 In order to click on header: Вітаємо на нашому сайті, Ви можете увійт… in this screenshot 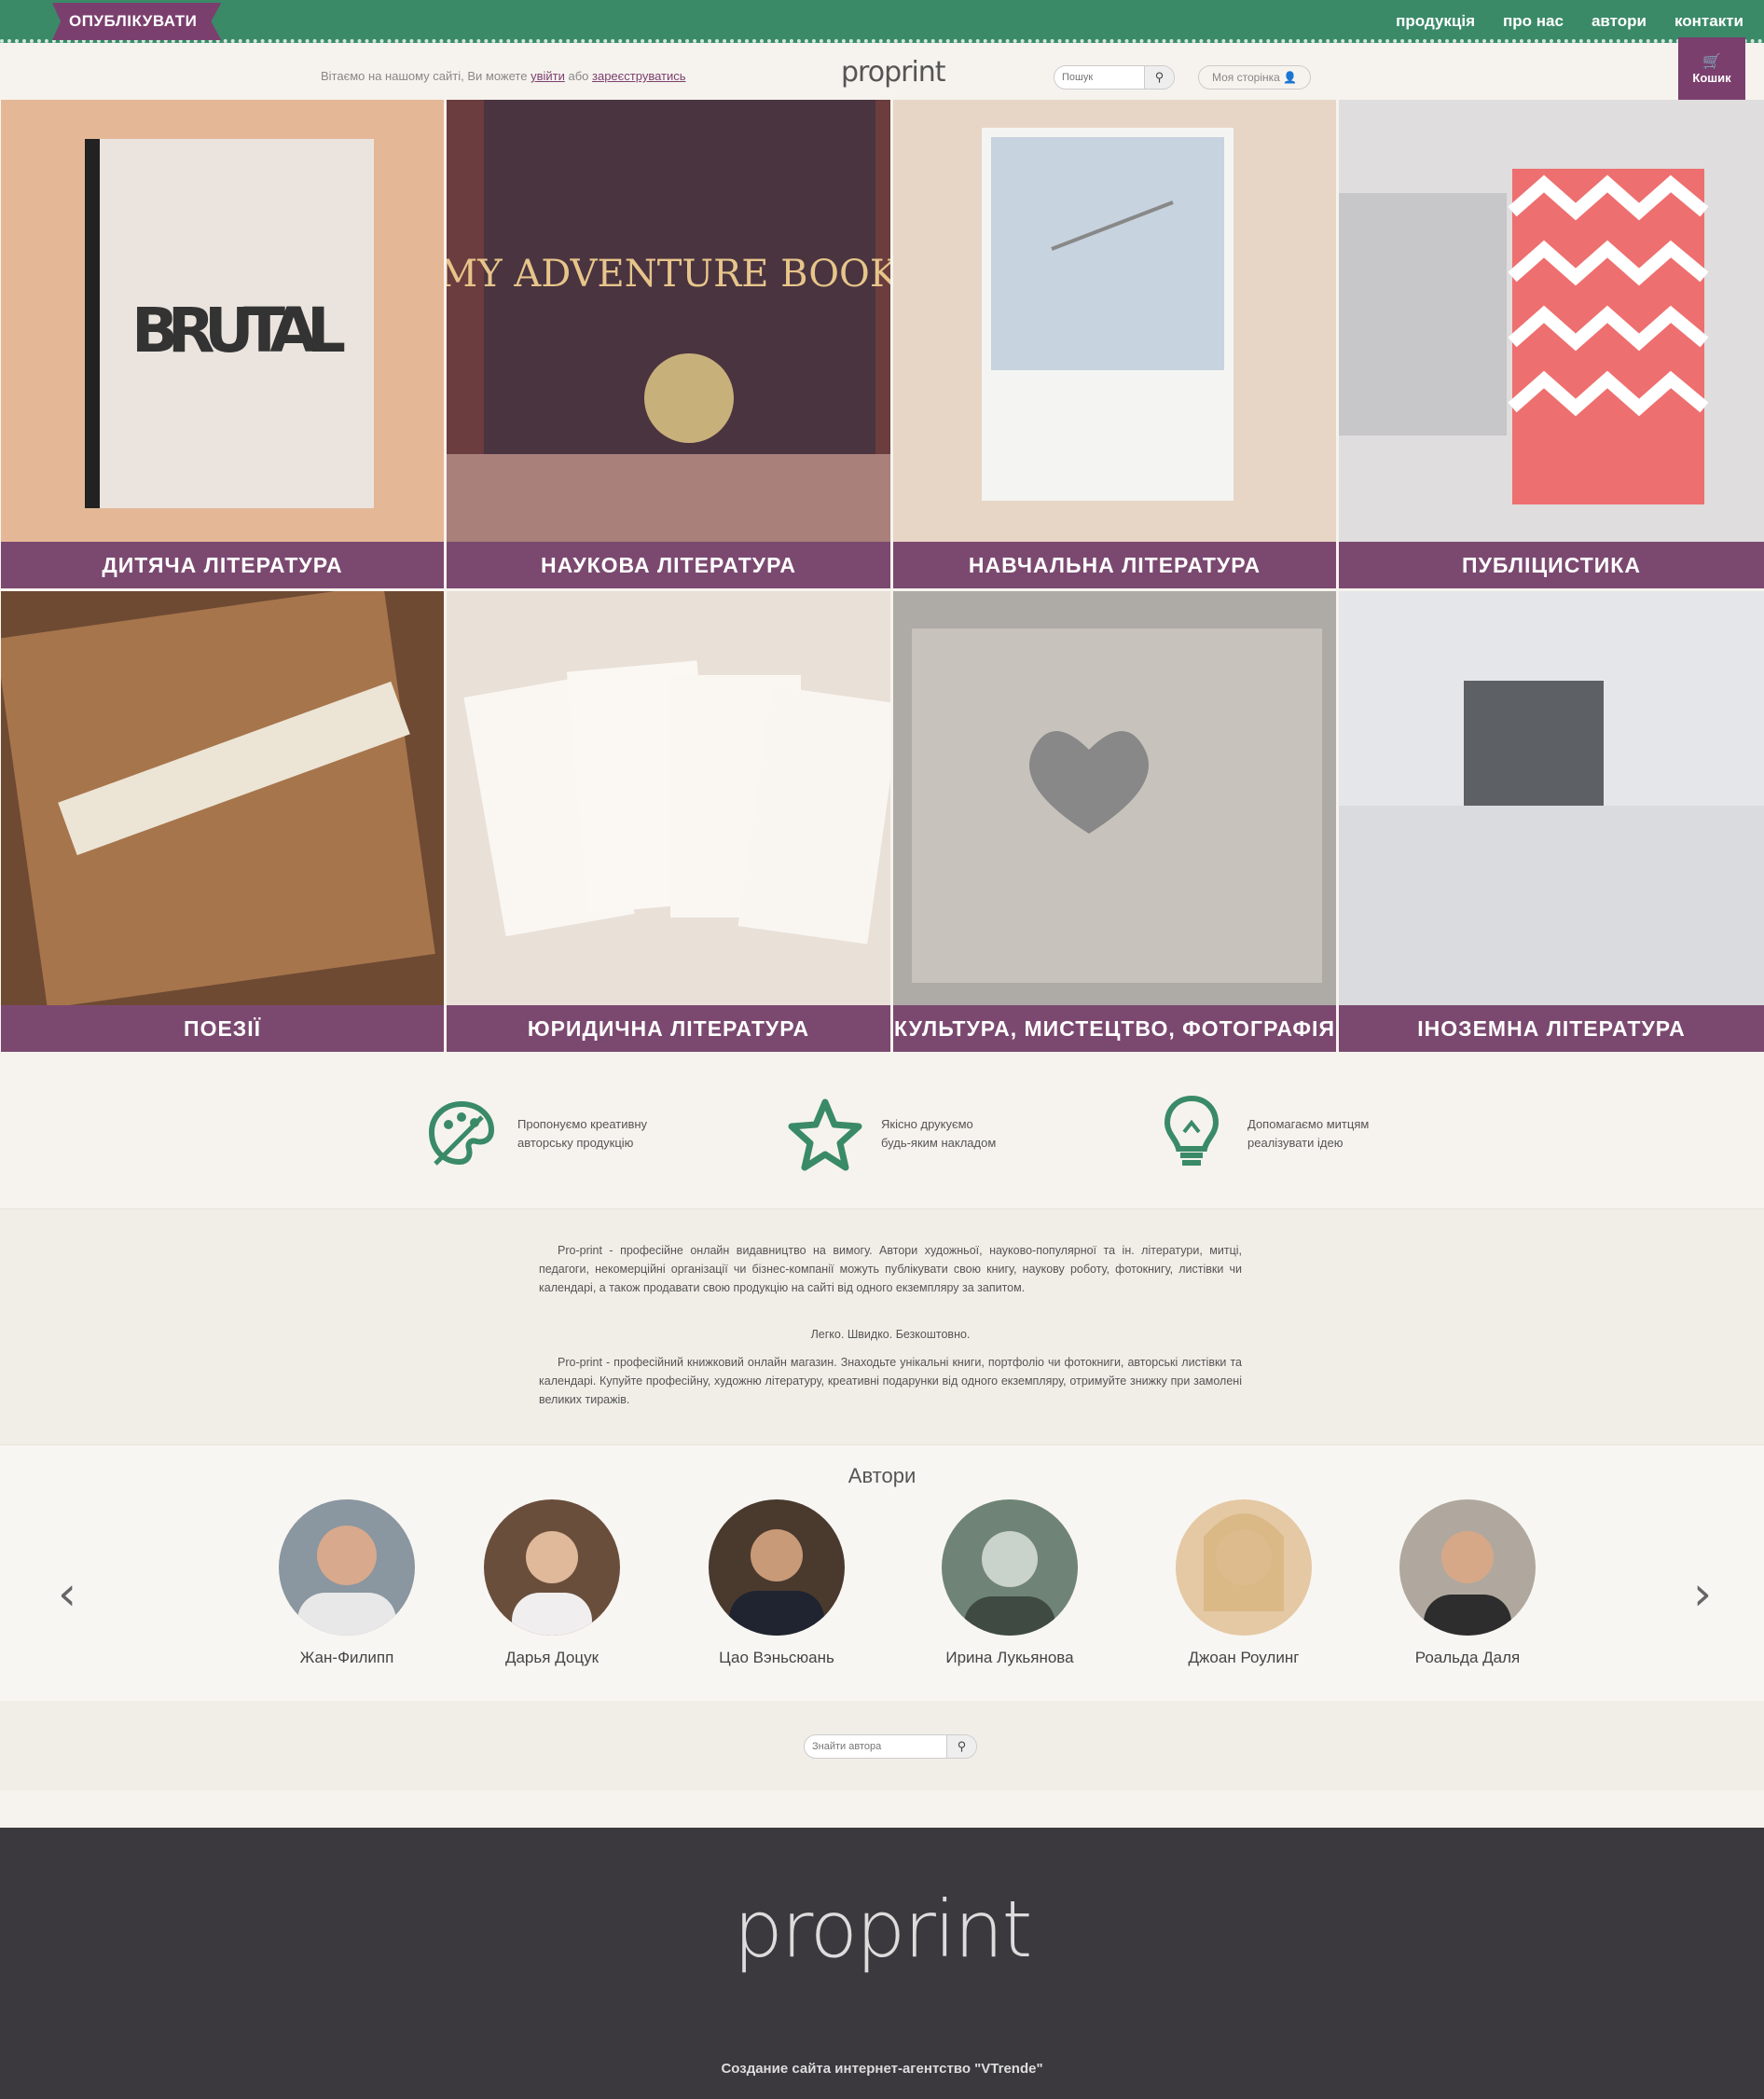, I will do `click(882, 73)`.